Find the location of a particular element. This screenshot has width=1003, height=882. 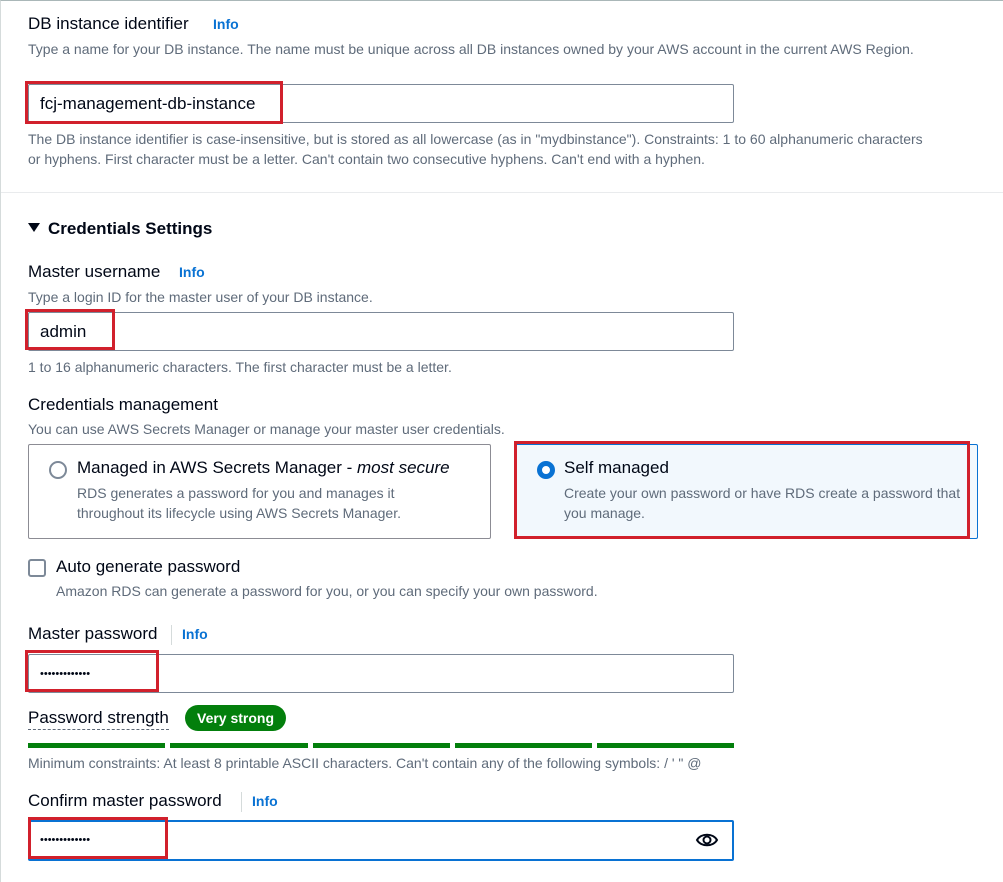

credentials-settings-heading: Credentials Settings is located at coordinates (130, 228).